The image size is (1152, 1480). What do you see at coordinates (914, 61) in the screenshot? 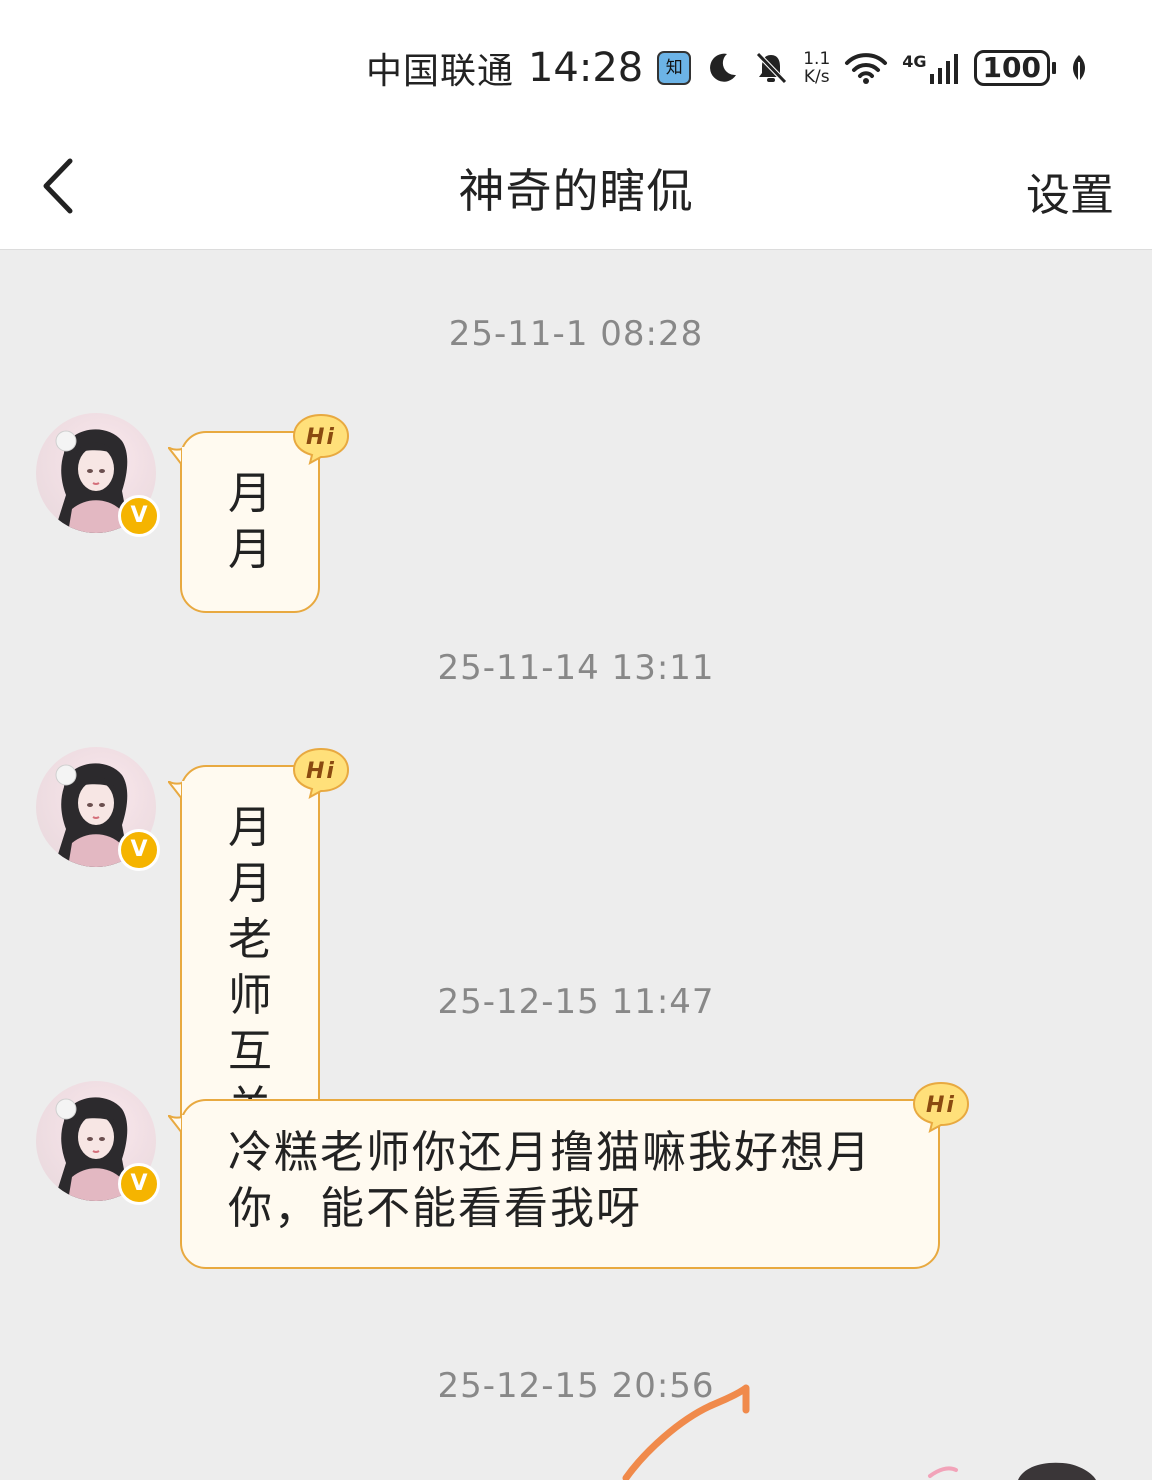
I see `network-type: 4G` at bounding box center [914, 61].